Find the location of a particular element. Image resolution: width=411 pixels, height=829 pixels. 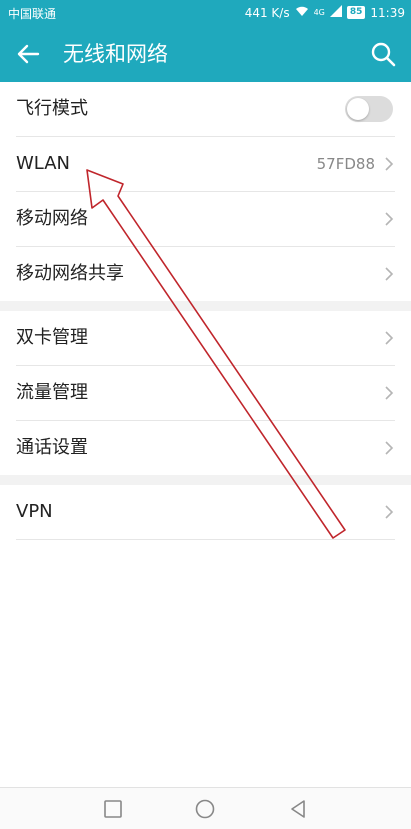

vpn-row: VPN is located at coordinates (205, 512).